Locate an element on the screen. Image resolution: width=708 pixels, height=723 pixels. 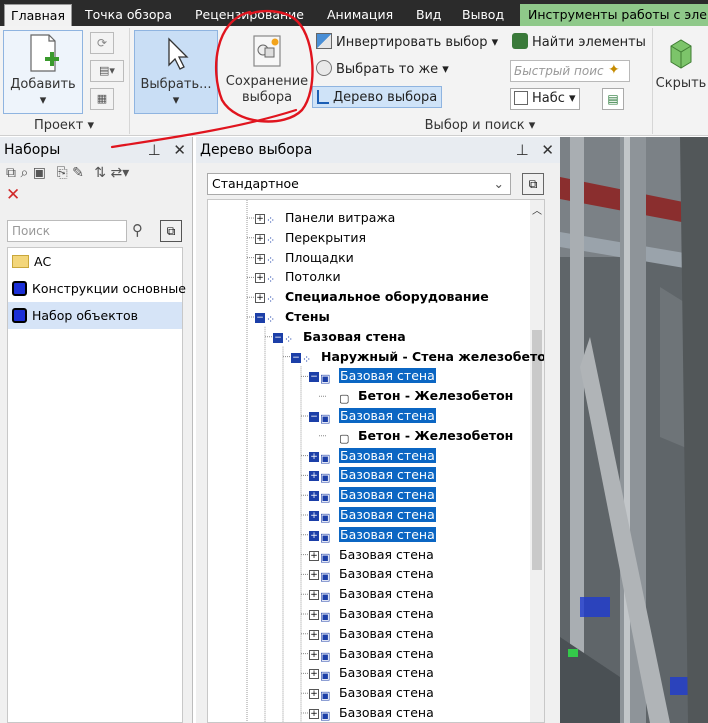
tab-animation: Анимация is located at coordinates (360, 15).